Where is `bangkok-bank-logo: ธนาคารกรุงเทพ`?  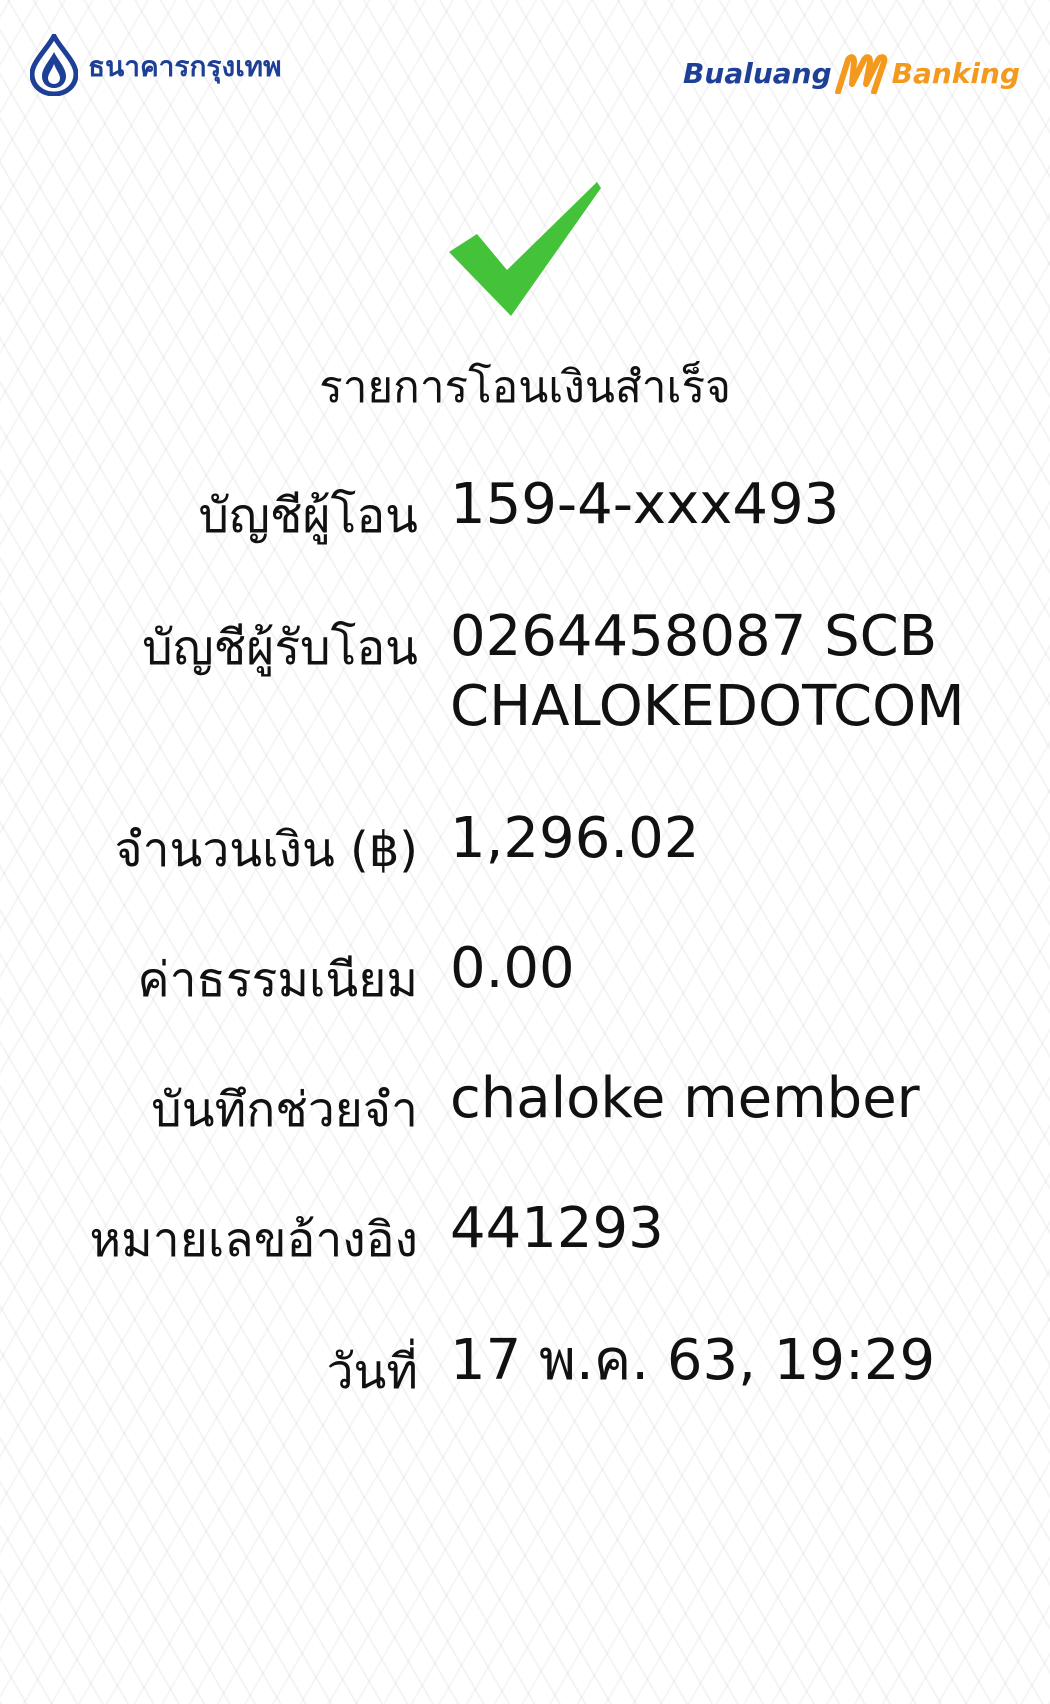
bangkok-bank-logo: ธนาคารกรุงเทพ is located at coordinates (156, 65).